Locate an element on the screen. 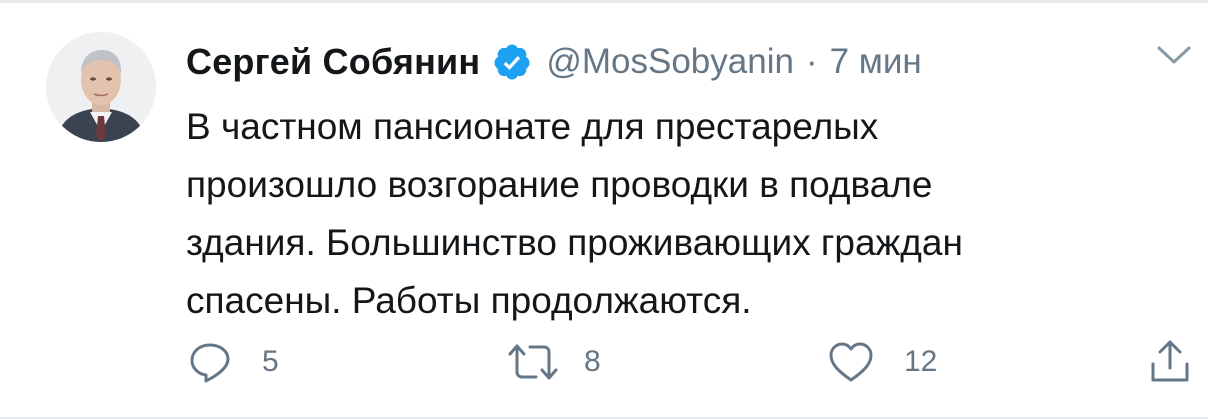 This screenshot has width=1208, height=419. retweet-button: 8 is located at coordinates (553, 362).